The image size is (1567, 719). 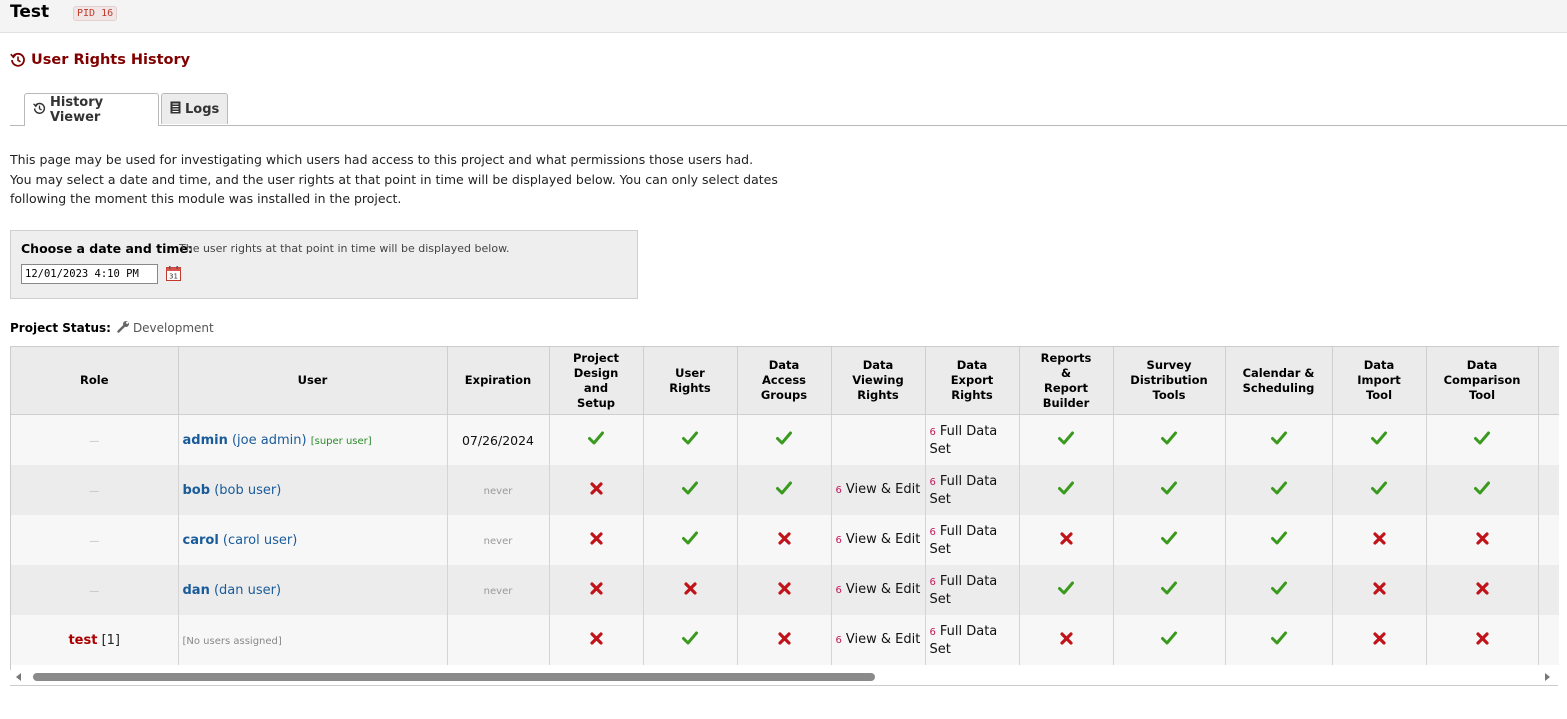 I want to click on user-fullname: (joe admin), so click(x=269, y=440).